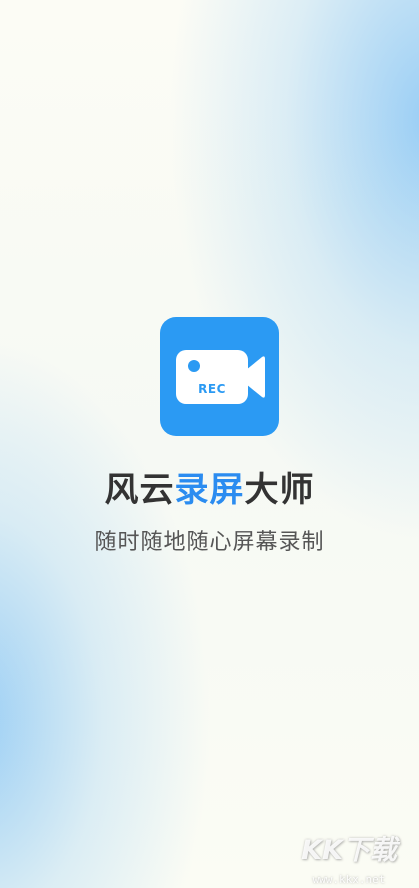 The image size is (419, 888). Describe the element at coordinates (279, 490) in the screenshot. I see `app-title-suffix: 大师` at that location.